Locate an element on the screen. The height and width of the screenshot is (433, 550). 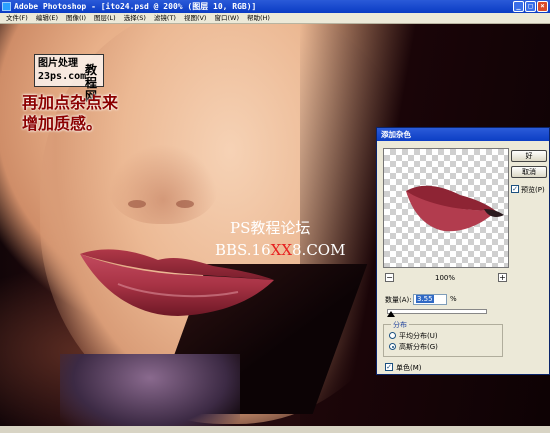
filter-preview is located at coordinates (446, 208).